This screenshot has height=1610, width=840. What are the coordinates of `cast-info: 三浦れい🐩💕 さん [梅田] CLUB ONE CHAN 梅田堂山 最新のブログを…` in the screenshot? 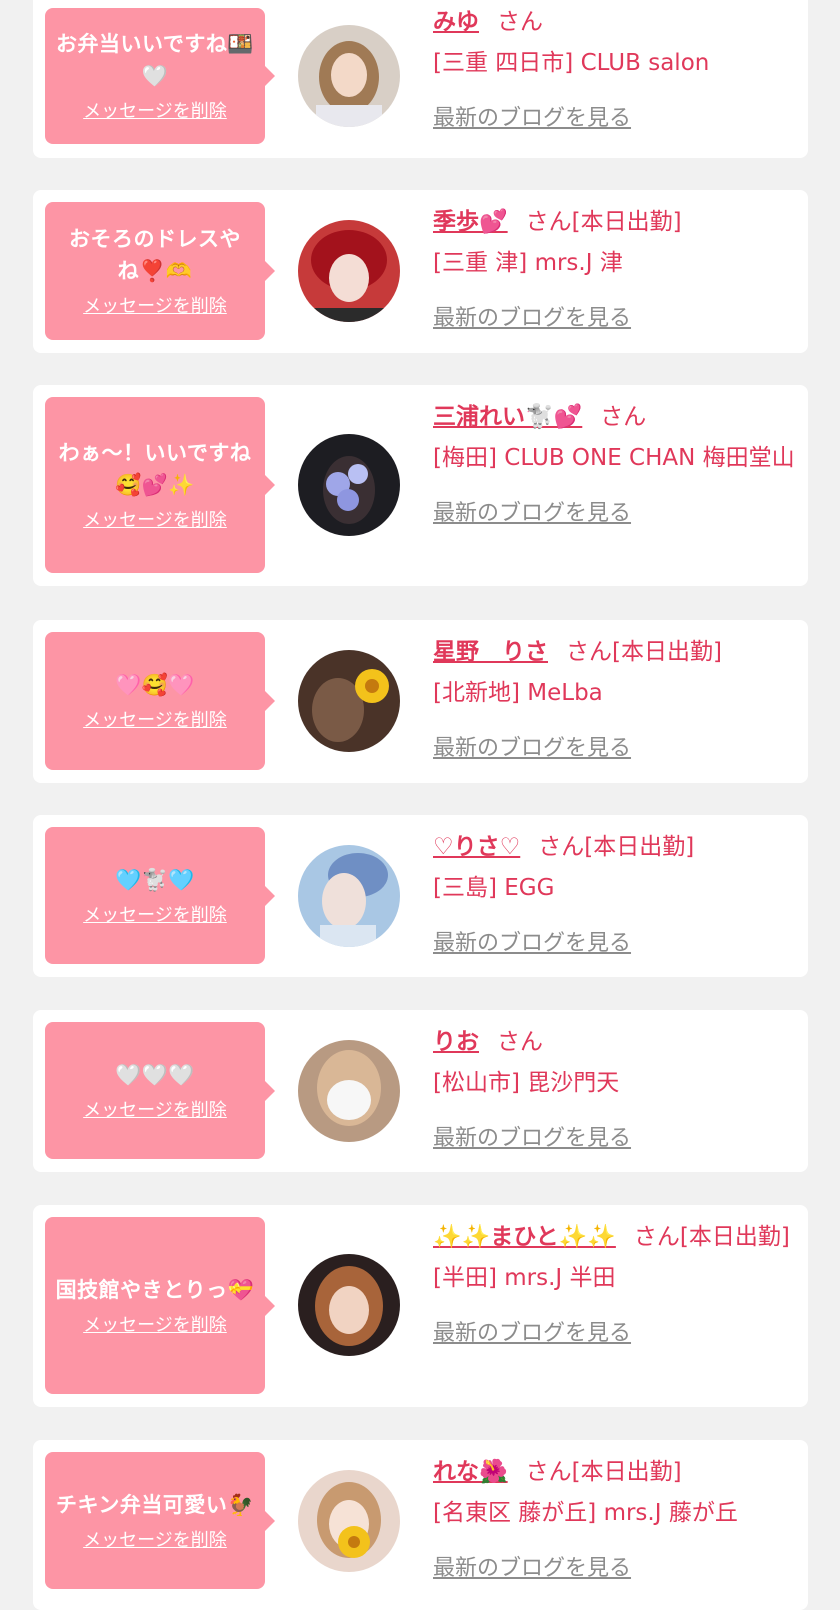 It's located at (615, 465).